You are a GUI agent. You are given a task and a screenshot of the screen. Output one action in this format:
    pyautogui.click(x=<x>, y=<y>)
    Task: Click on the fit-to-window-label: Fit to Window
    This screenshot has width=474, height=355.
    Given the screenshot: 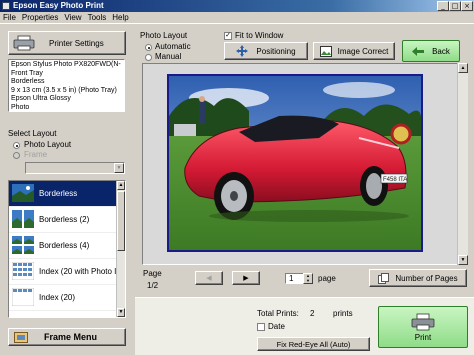 What is the action you would take?
    pyautogui.click(x=259, y=35)
    